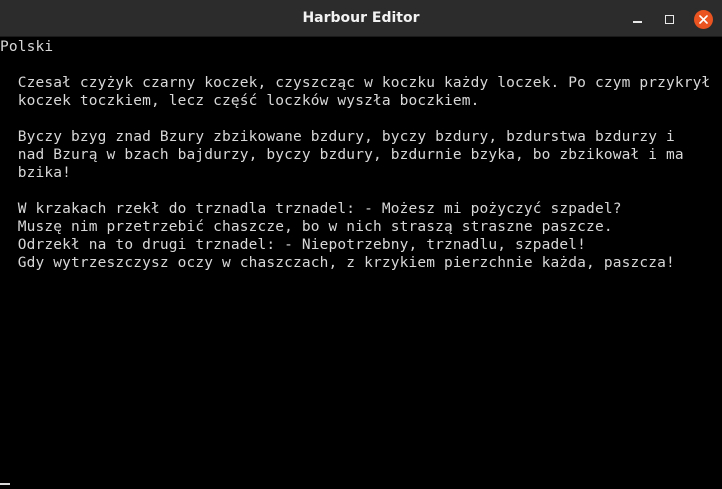  What do you see at coordinates (36, 173) in the screenshot?
I see `text-line: bzika!` at bounding box center [36, 173].